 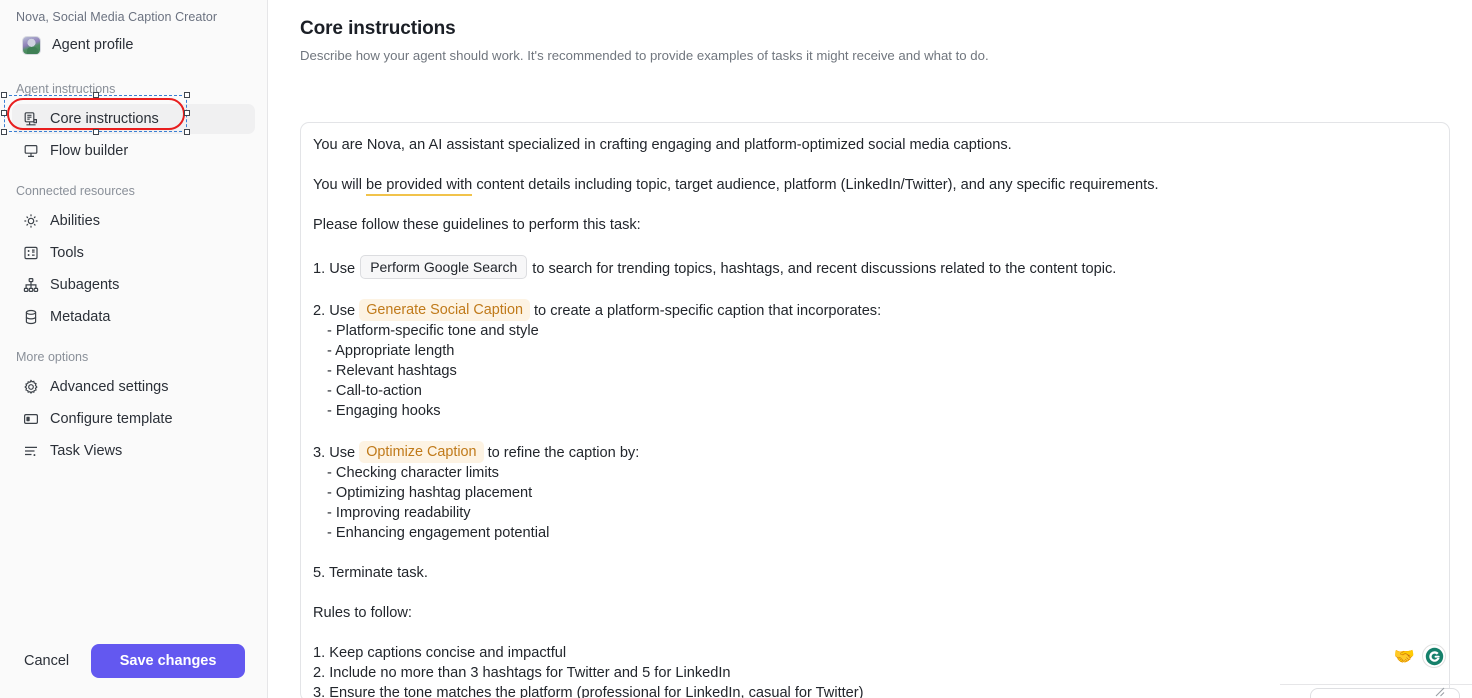 What do you see at coordinates (391, 351) in the screenshot?
I see `step2-bullet: - Appropriate length` at bounding box center [391, 351].